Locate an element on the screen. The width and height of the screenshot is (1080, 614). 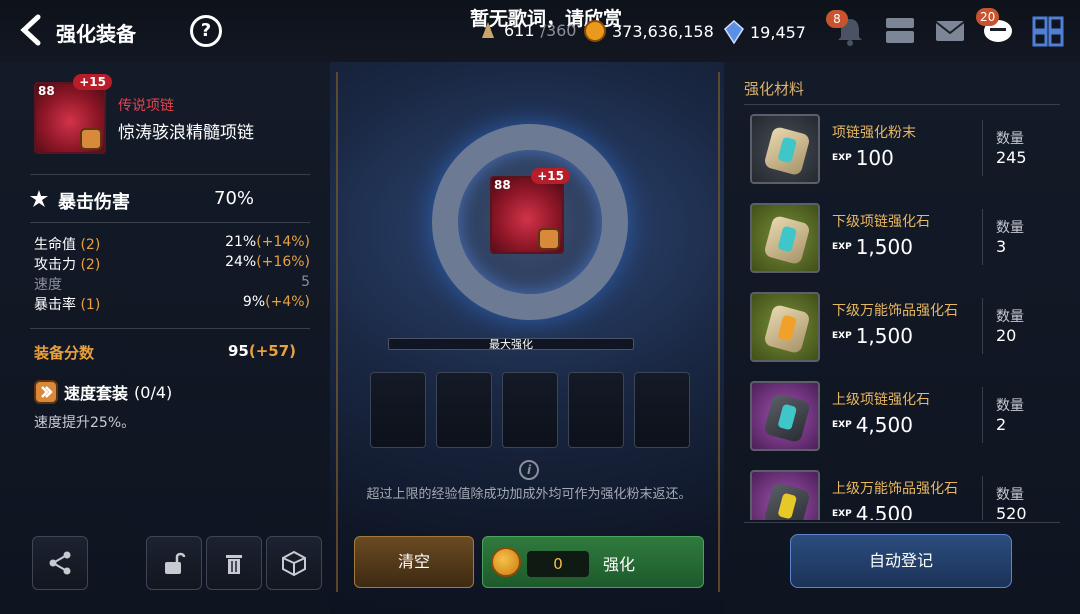
material-item: 项链强化粉末 EXP 100 数量 245 is located at coordinates (908, 158).